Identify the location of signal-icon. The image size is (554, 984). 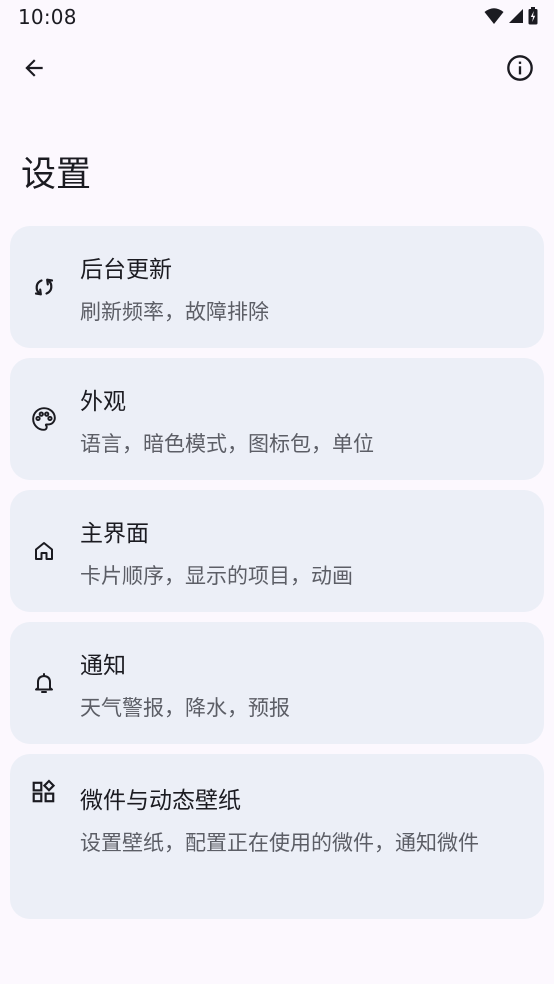
(516, 16).